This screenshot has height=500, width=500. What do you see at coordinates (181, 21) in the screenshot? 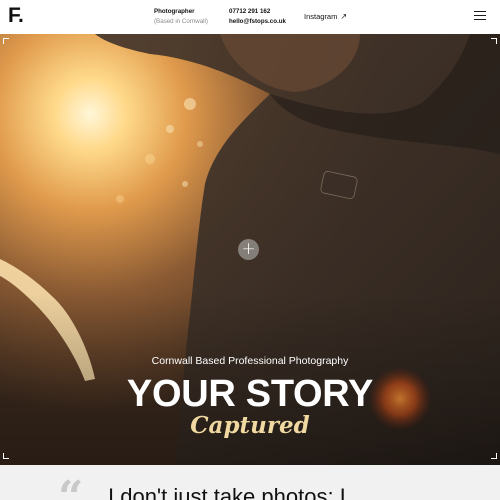
I see `role-location: (Based in Cornwall)` at bounding box center [181, 21].